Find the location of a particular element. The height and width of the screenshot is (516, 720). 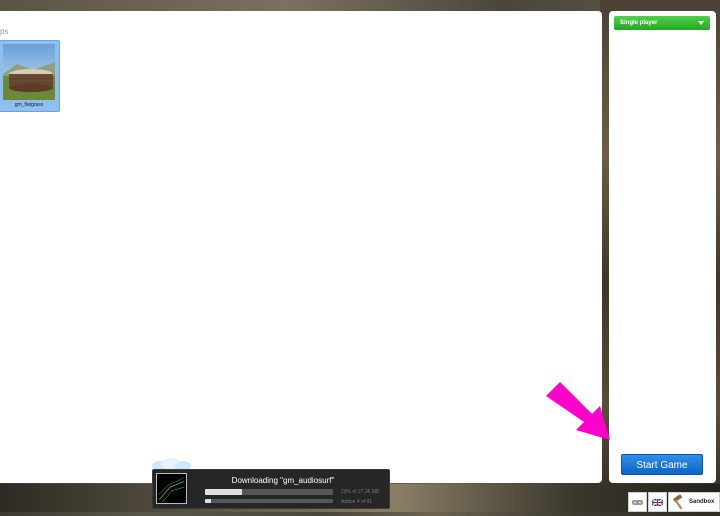

sandbox-label: Sandbox is located at coordinates (702, 502).